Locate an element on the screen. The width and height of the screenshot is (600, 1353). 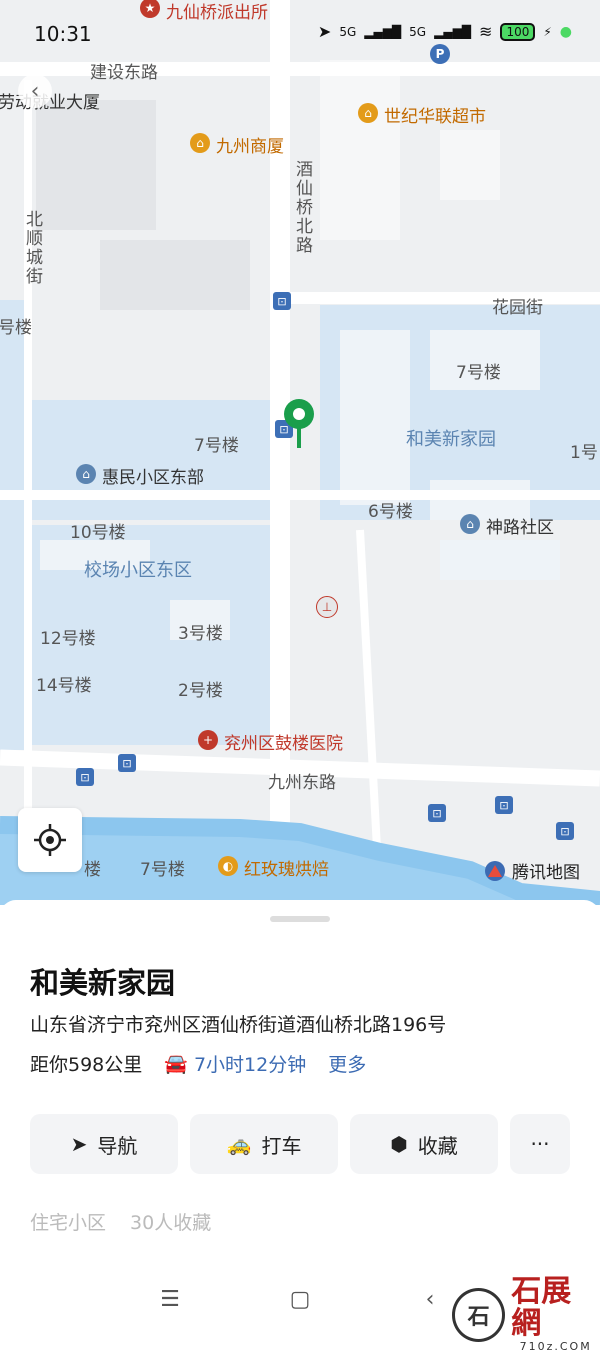
map-label-hospital: 兖州区鼓楼医院 is located at coordinates (283, 741).